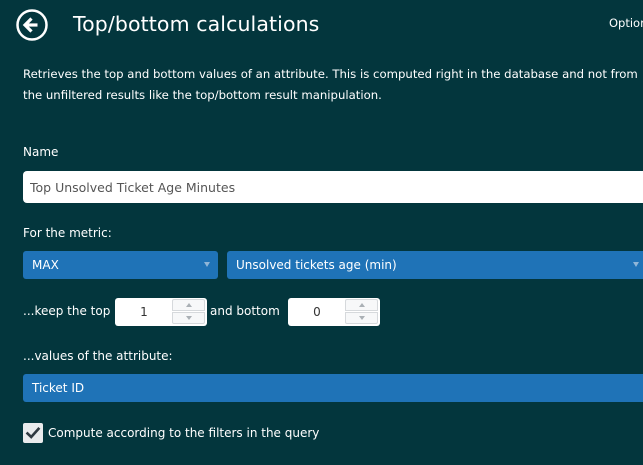 This screenshot has width=643, height=465. I want to click on top-count-value: 1, so click(144, 312).